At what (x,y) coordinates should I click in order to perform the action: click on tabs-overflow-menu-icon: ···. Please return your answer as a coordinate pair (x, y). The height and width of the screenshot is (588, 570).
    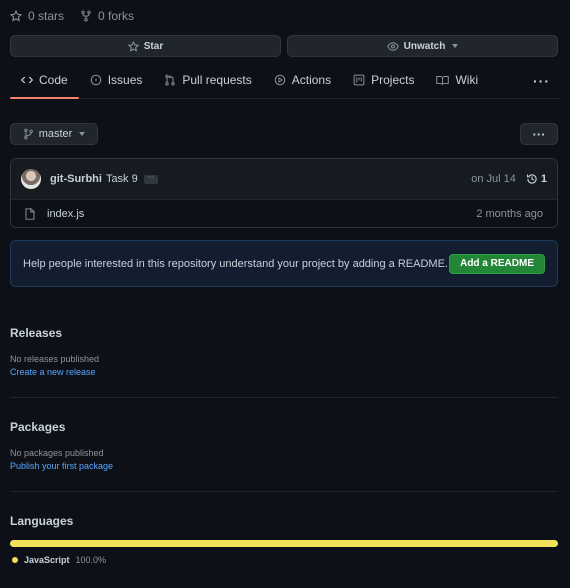
    Looking at the image, I should click on (541, 81).